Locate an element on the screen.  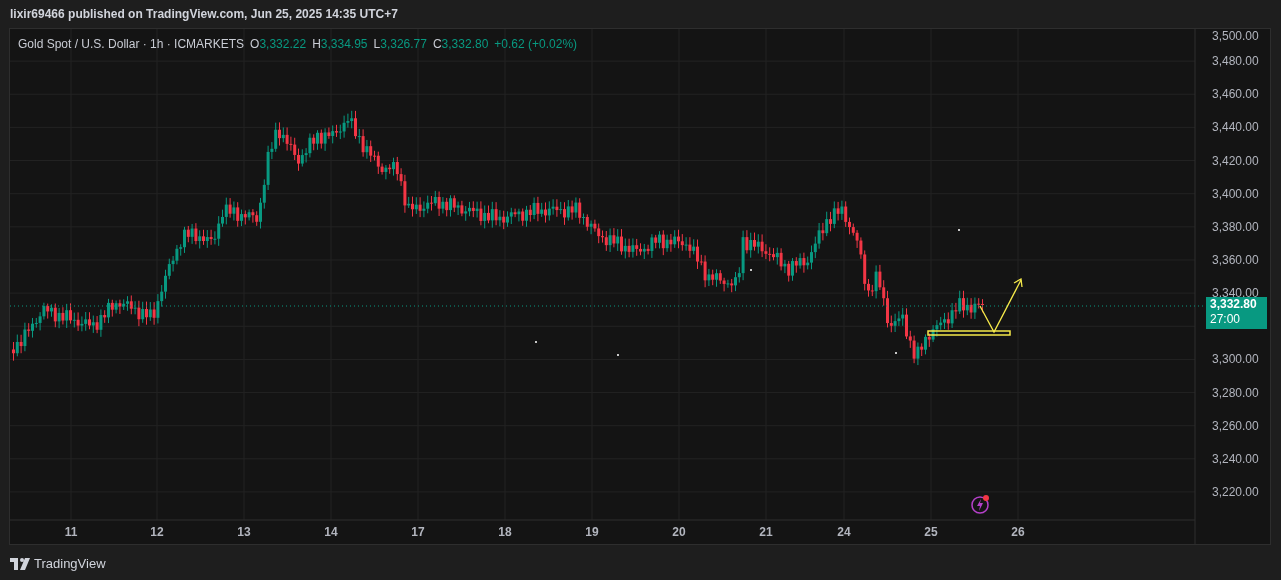
price-label: 3,460.00 is located at coordinates (1235, 94).